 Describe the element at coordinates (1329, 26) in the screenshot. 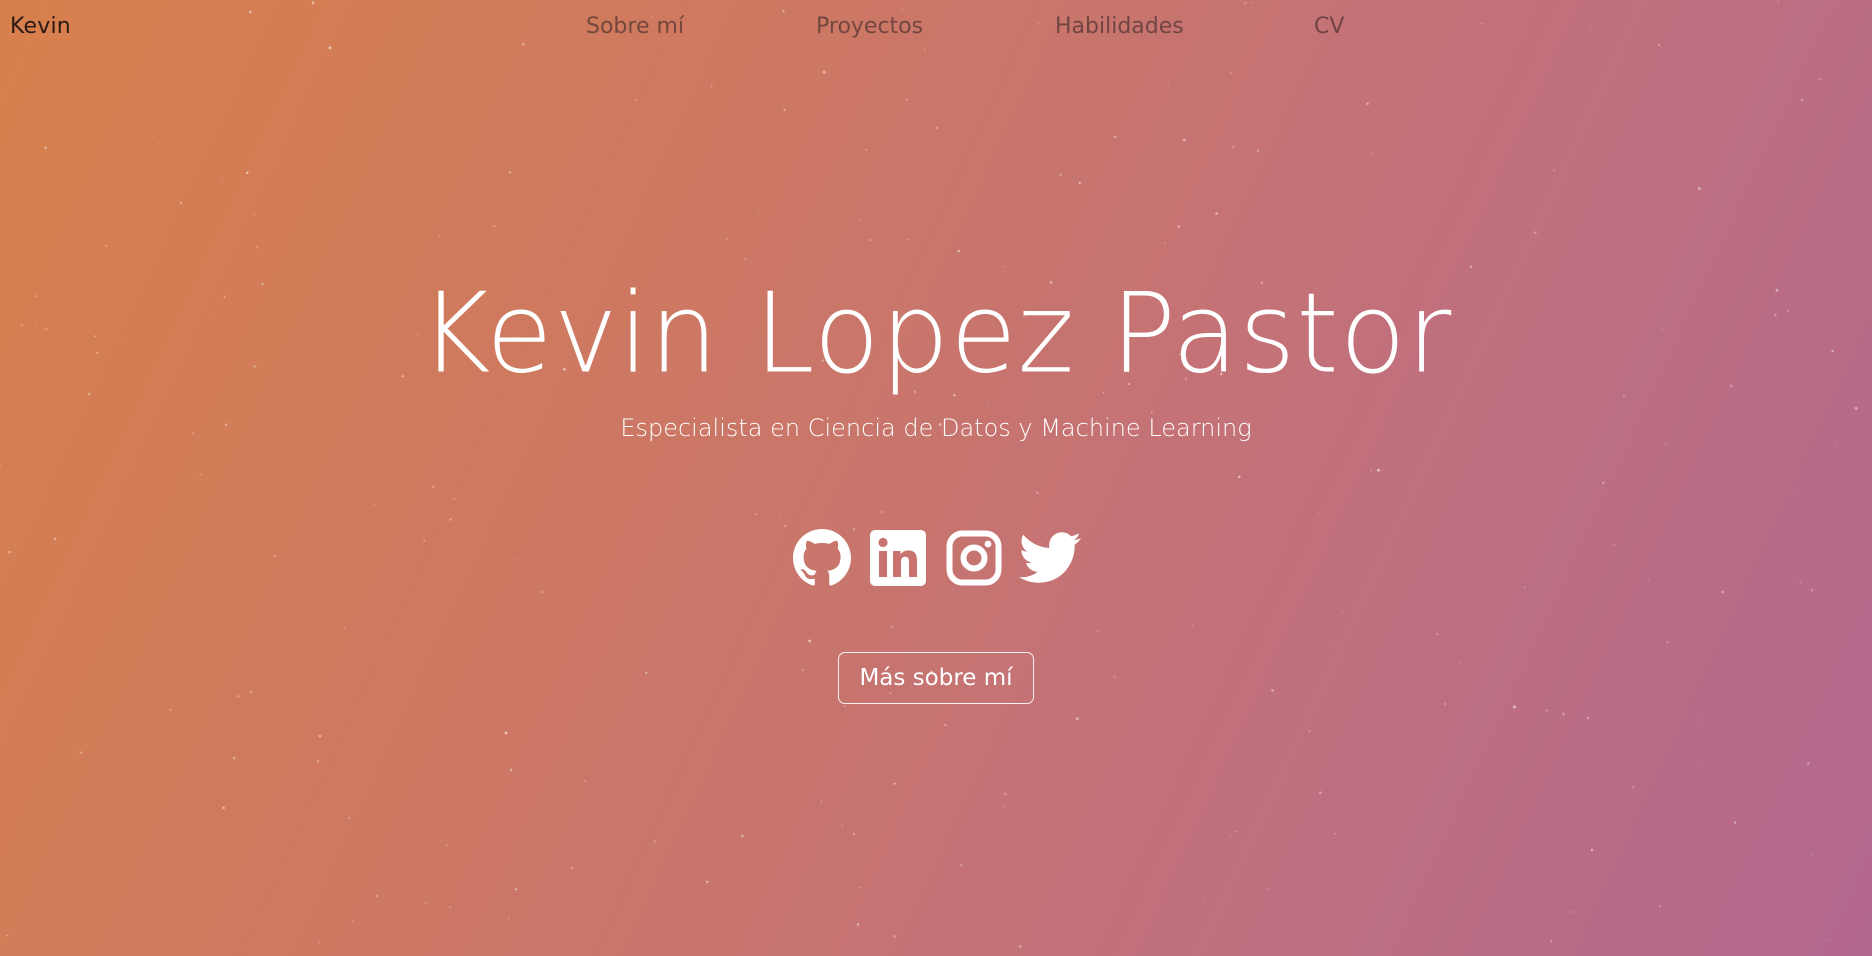

I see `nav-link-cv: CV` at that location.